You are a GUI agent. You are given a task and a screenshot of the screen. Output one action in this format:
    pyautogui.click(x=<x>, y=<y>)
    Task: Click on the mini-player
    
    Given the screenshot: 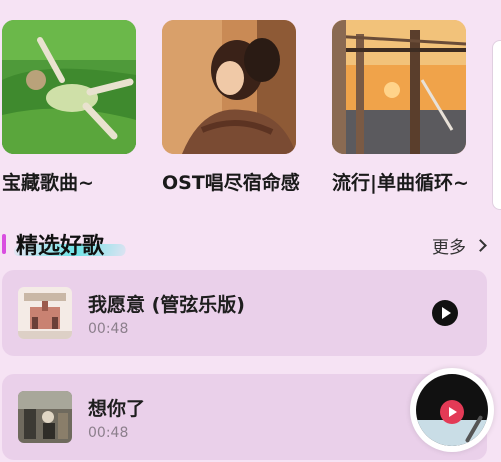 What is the action you would take?
    pyautogui.click(x=452, y=410)
    